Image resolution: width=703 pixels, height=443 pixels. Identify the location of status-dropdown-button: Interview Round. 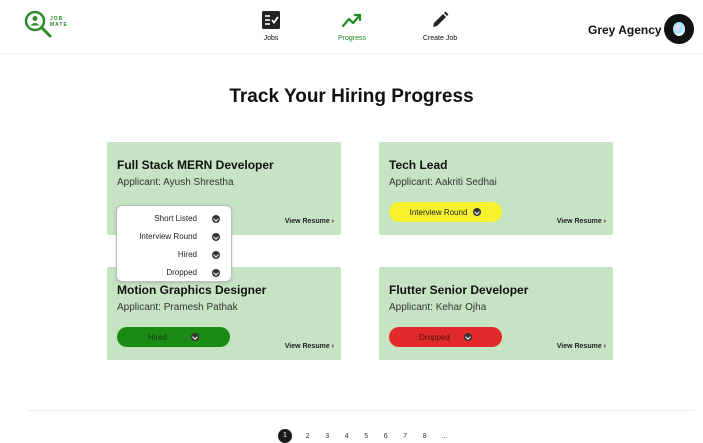
(445, 212).